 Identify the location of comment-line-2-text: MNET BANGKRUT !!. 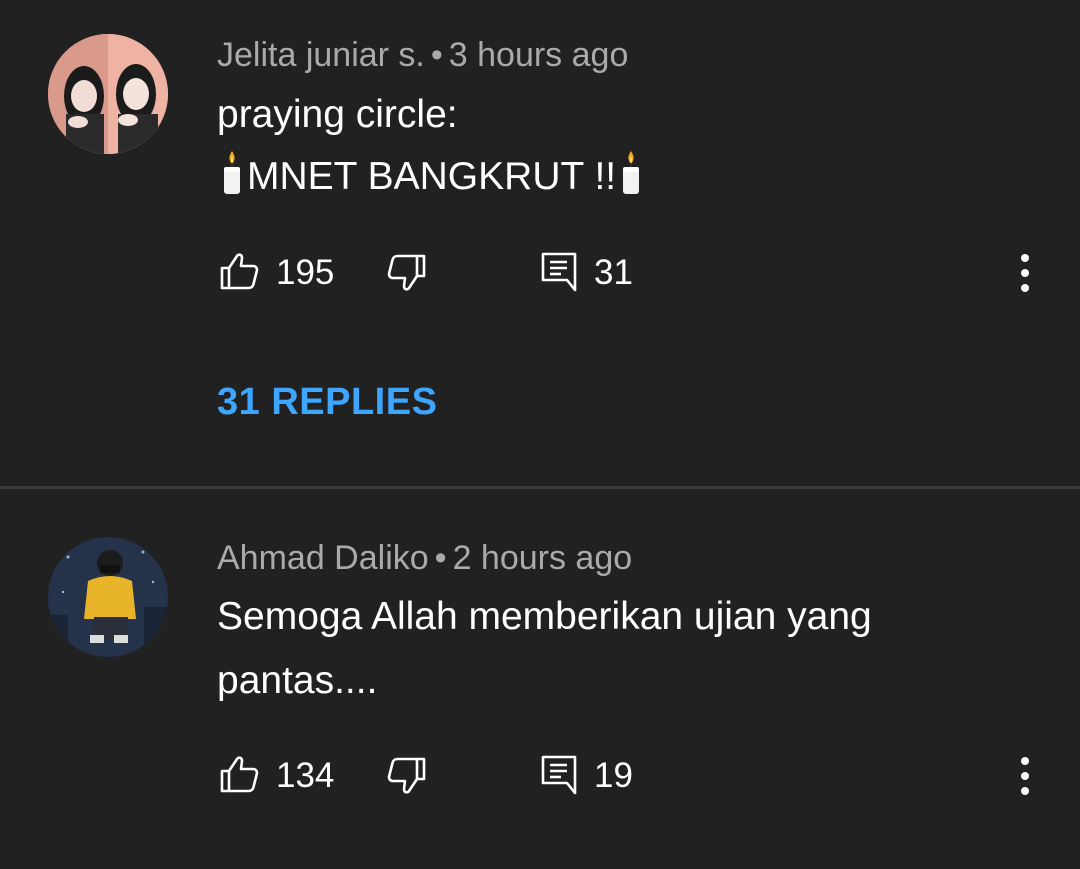
(432, 176).